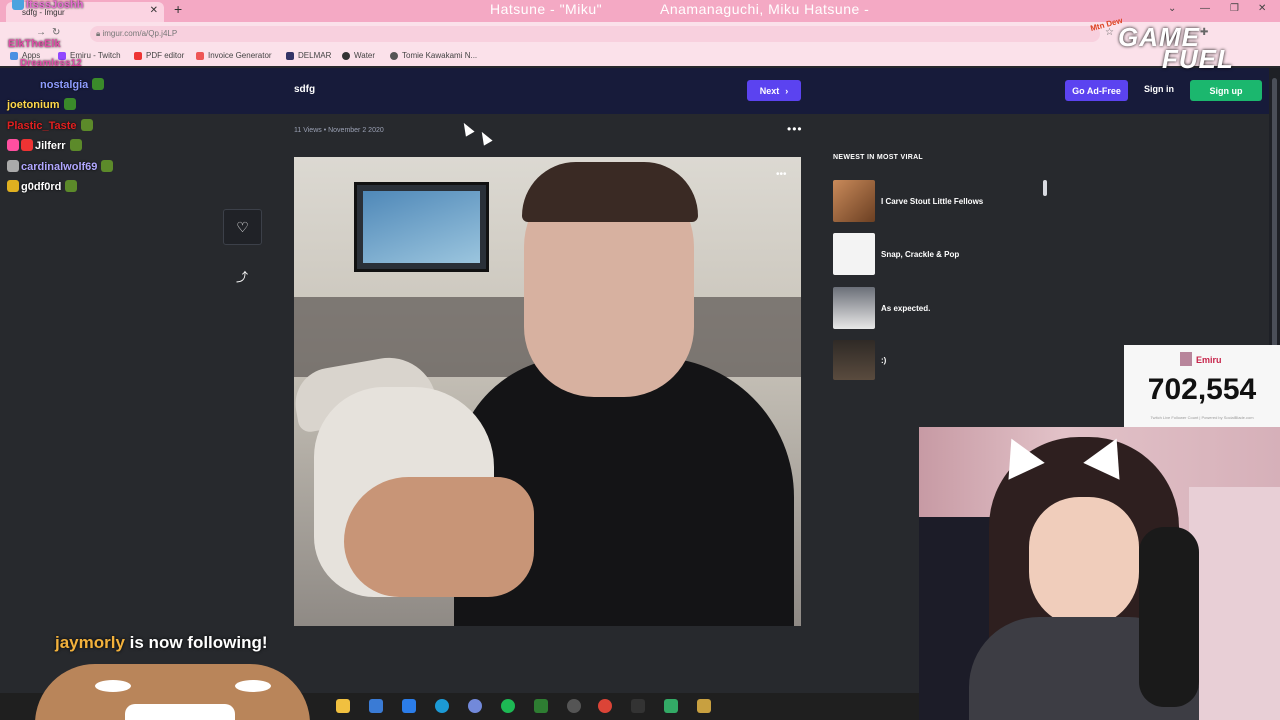 This screenshot has width=1280, height=720. Describe the element at coordinates (1202, 389) in the screenshot. I see `follower-count: 702,554` at that location.